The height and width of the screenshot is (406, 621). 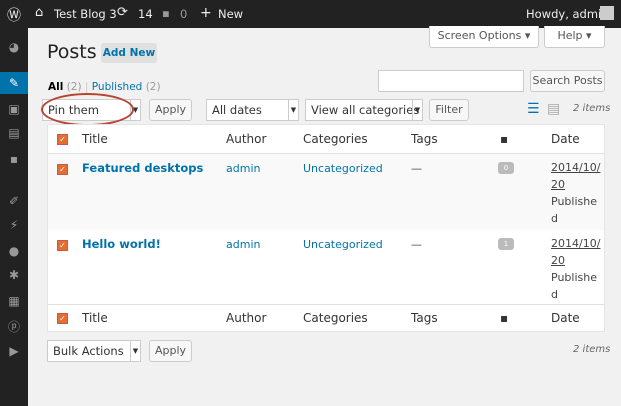 I want to click on comment-count-bubble: 0, so click(x=506, y=168).